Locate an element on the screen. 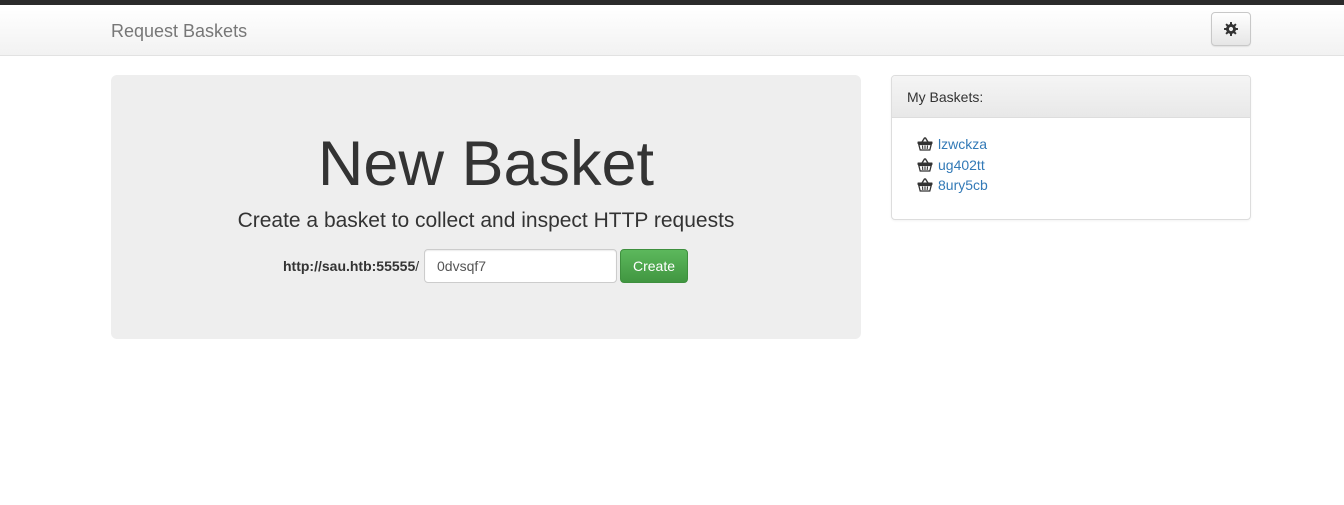  basket-link: ug402tt is located at coordinates (961, 165).